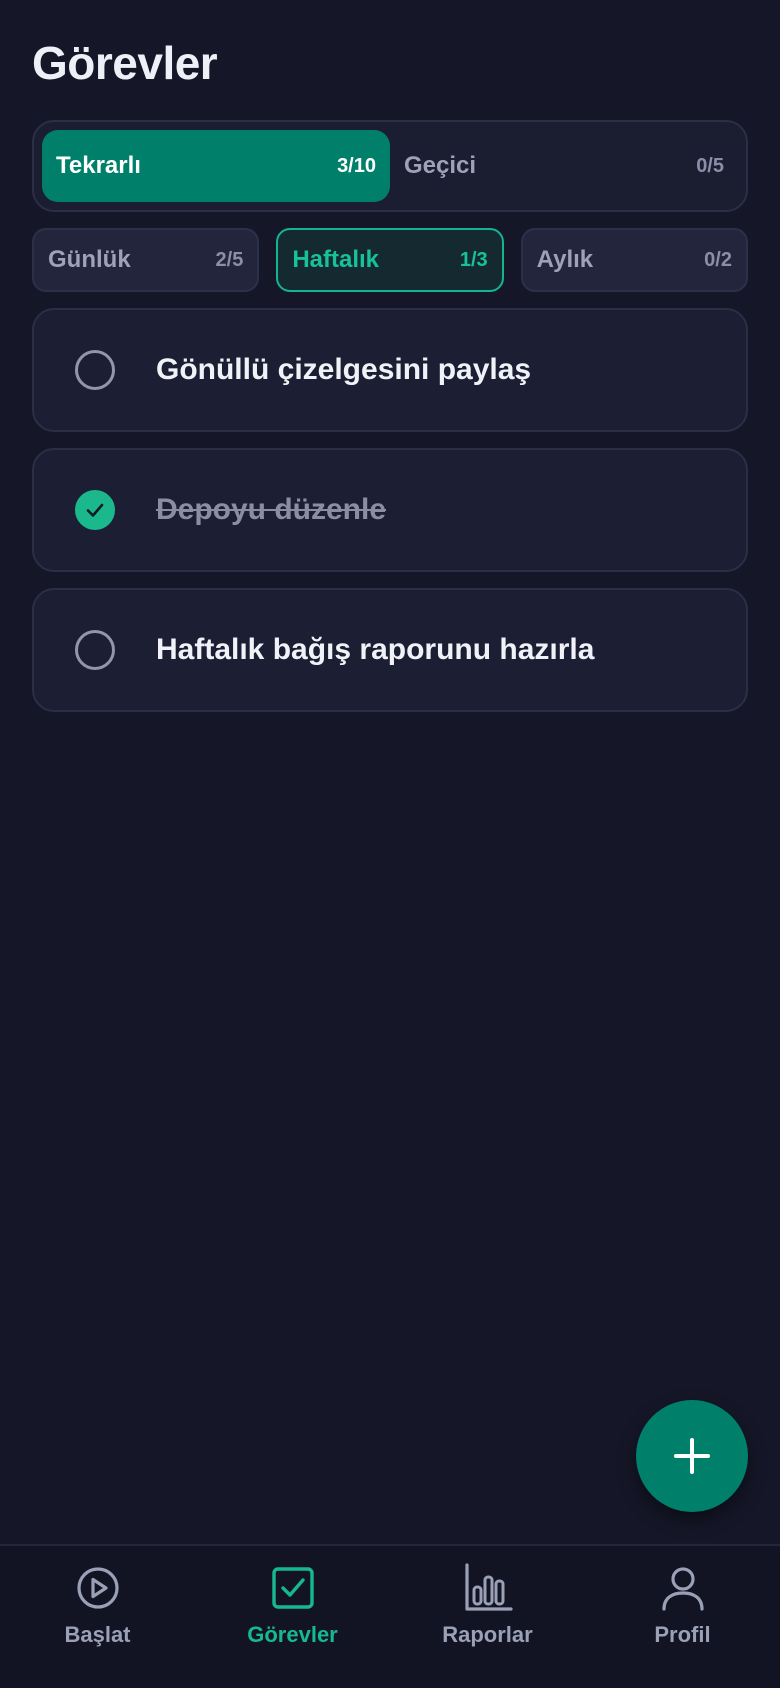 The width and height of the screenshot is (780, 1688). Describe the element at coordinates (473, 259) in the screenshot. I see `period-count: 1/3` at that location.